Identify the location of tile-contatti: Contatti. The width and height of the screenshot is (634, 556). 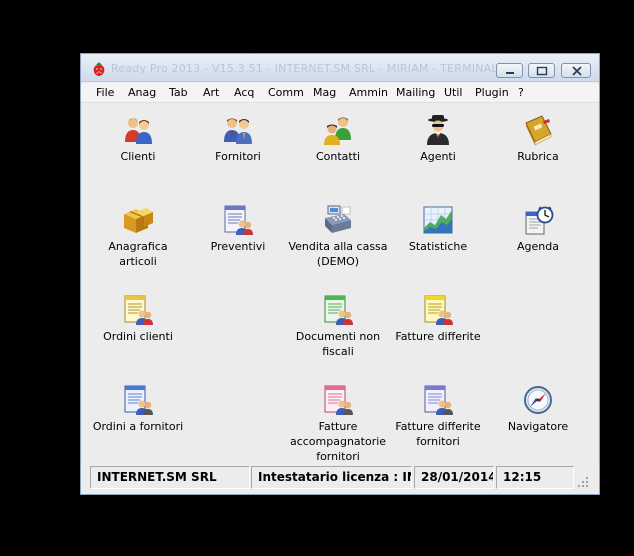
(338, 139).